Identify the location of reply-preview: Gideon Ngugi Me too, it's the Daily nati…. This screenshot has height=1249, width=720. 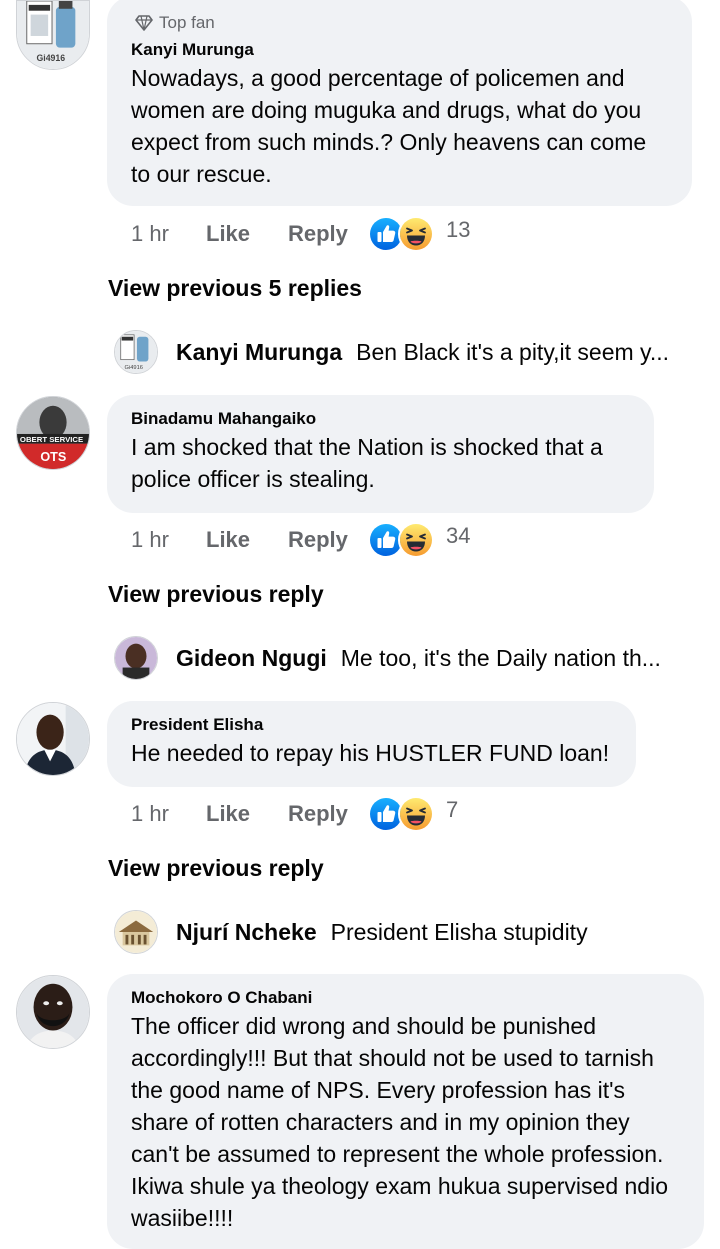
(409, 658).